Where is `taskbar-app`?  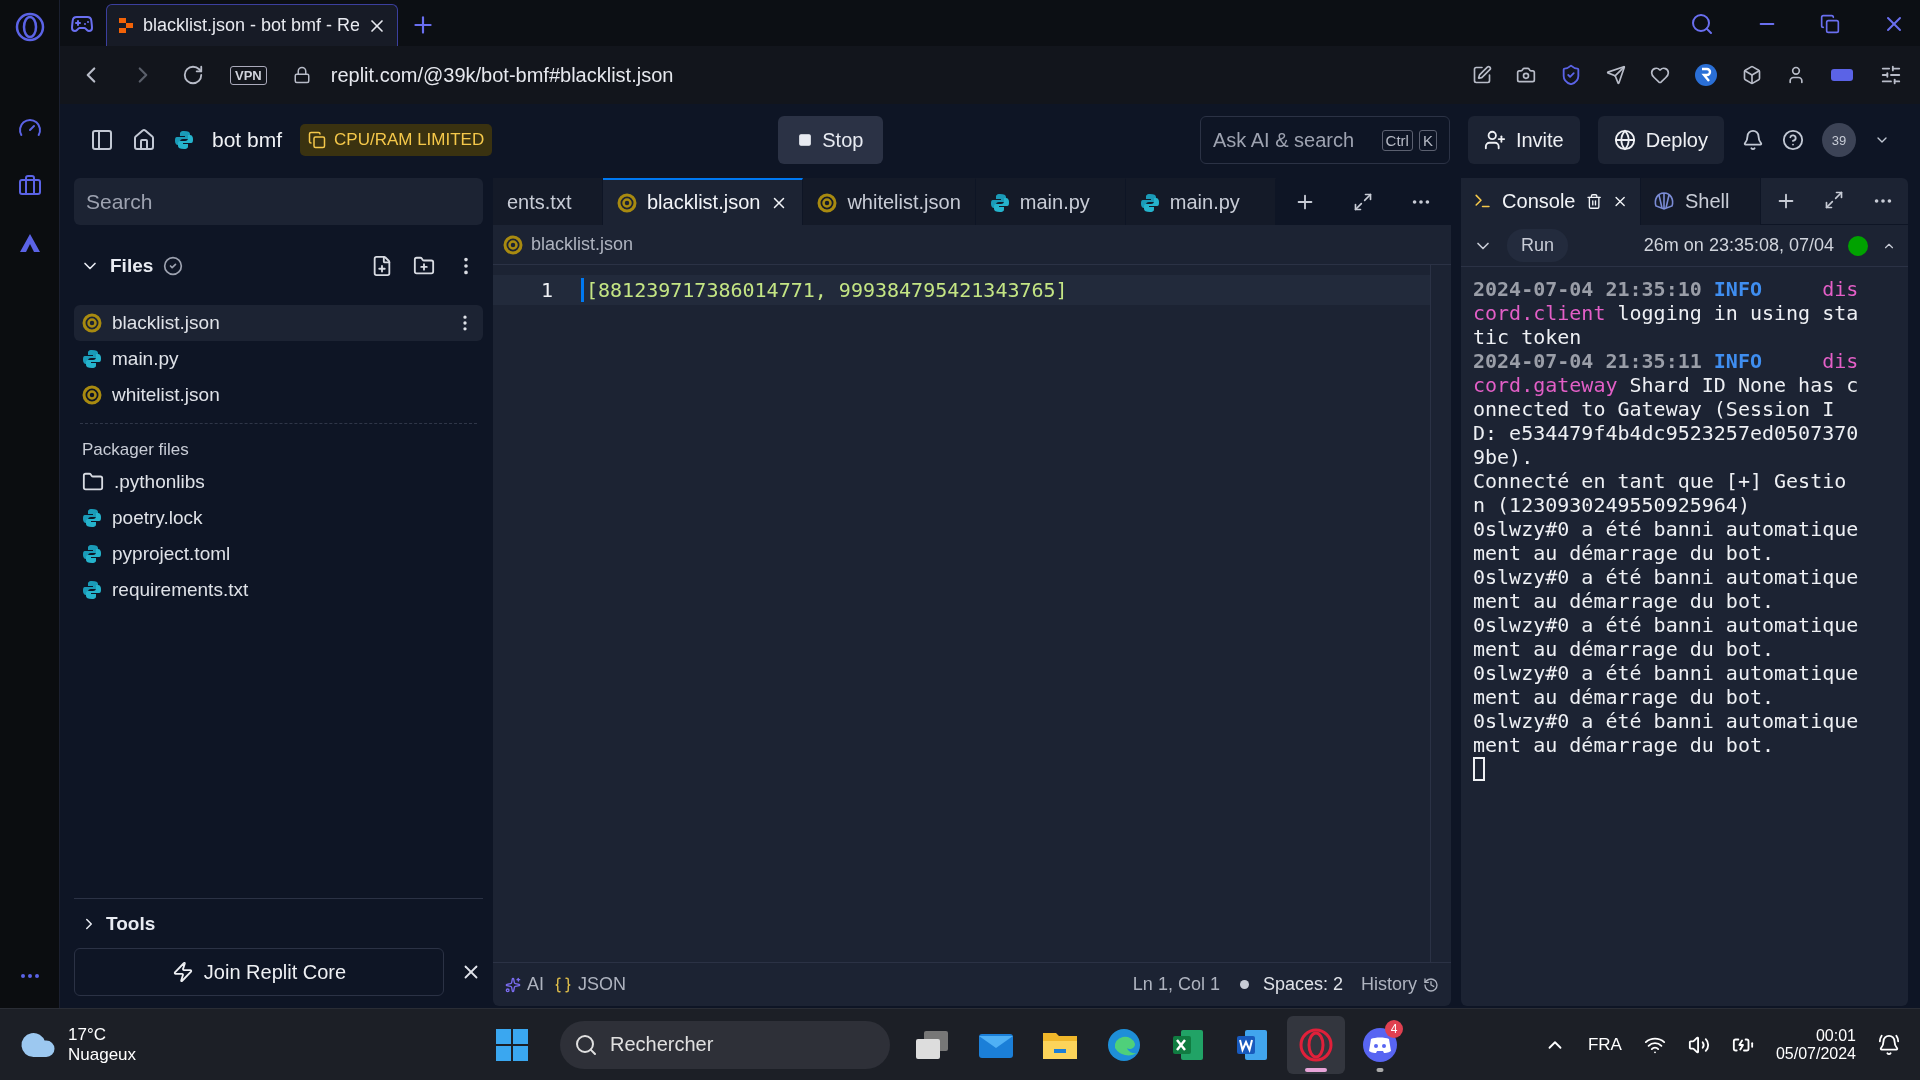 taskbar-app is located at coordinates (1316, 1044).